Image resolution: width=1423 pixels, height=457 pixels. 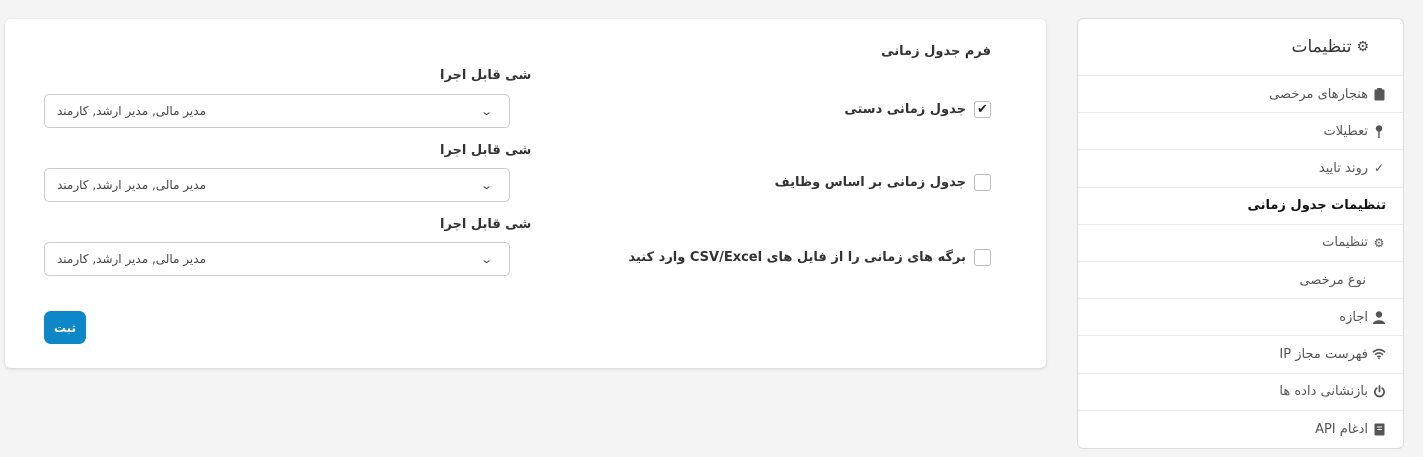 I want to click on sidebar-item-ip-whitelist: فهرست مجاز IP, so click(x=1240, y=355).